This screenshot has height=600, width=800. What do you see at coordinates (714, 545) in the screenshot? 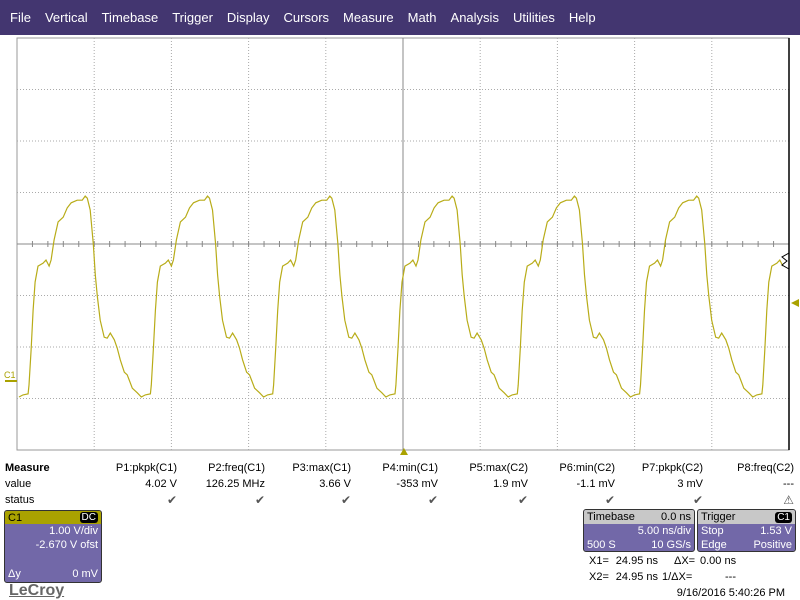
I see `trigger-type: Edge` at bounding box center [714, 545].